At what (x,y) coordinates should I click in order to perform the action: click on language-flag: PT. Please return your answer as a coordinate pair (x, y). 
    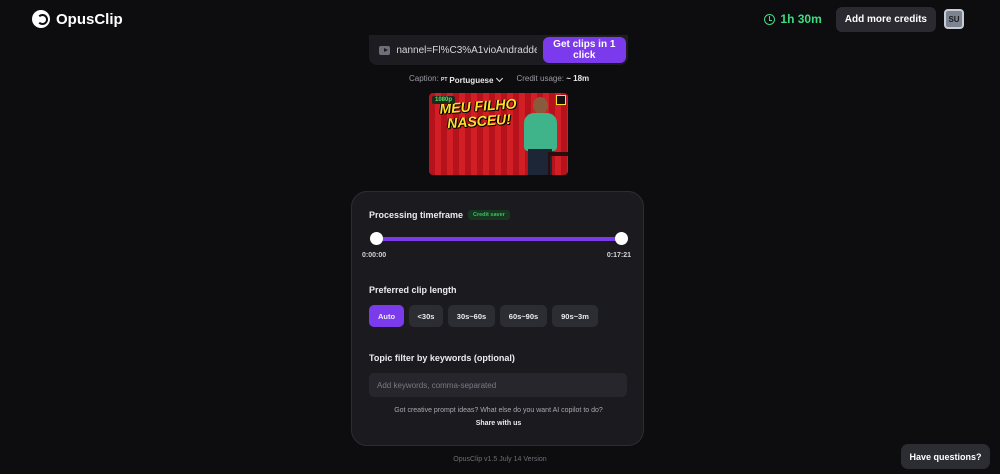
    Looking at the image, I should click on (444, 80).